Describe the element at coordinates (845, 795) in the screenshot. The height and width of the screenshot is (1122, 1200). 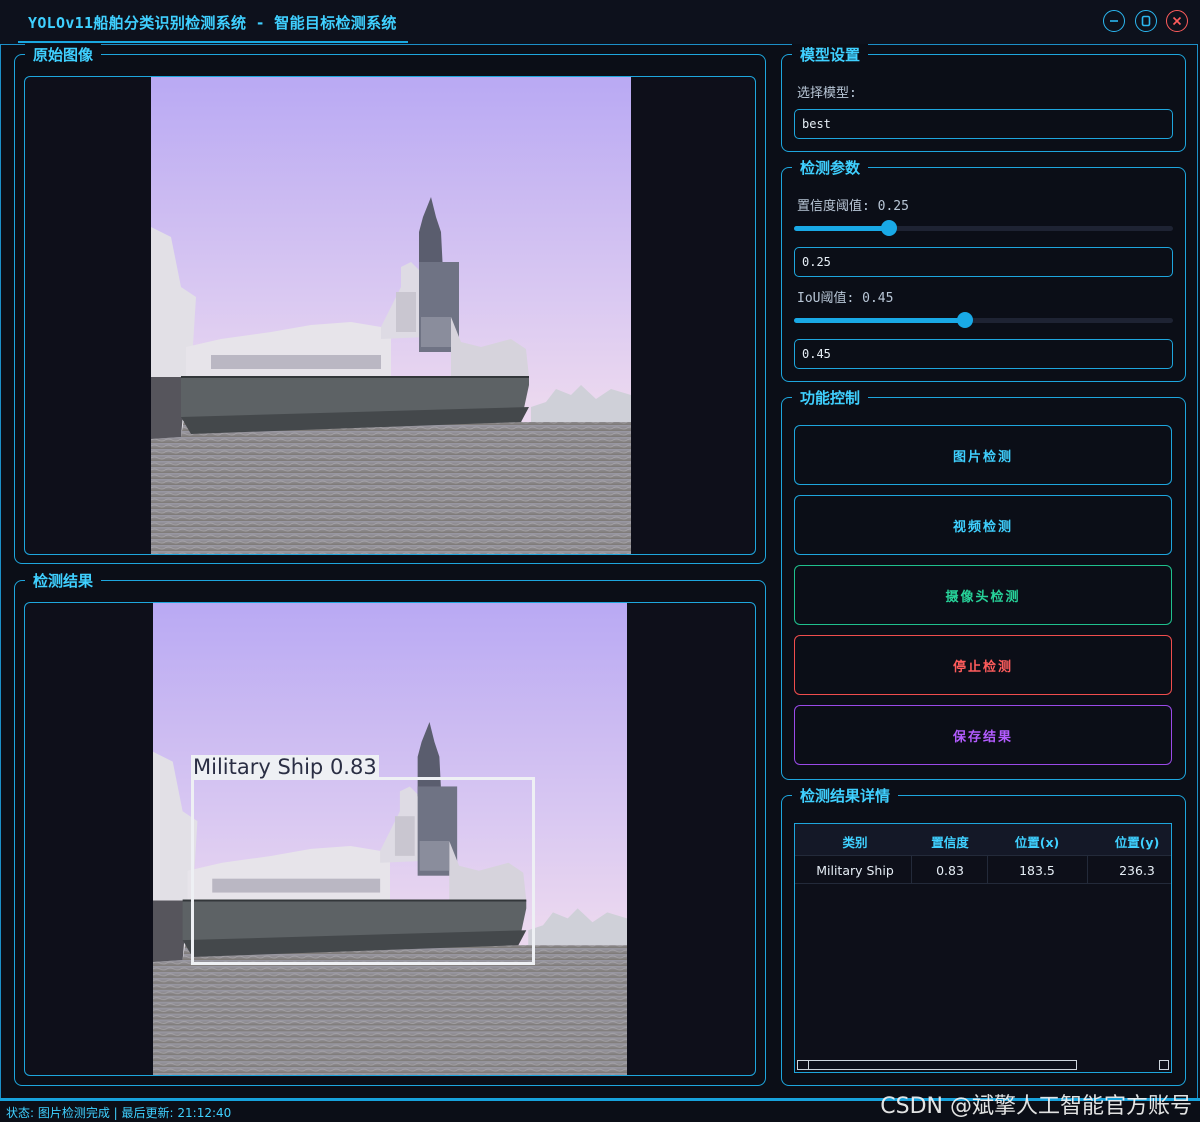
I see `results-detail-title: 检测结果详情` at that location.